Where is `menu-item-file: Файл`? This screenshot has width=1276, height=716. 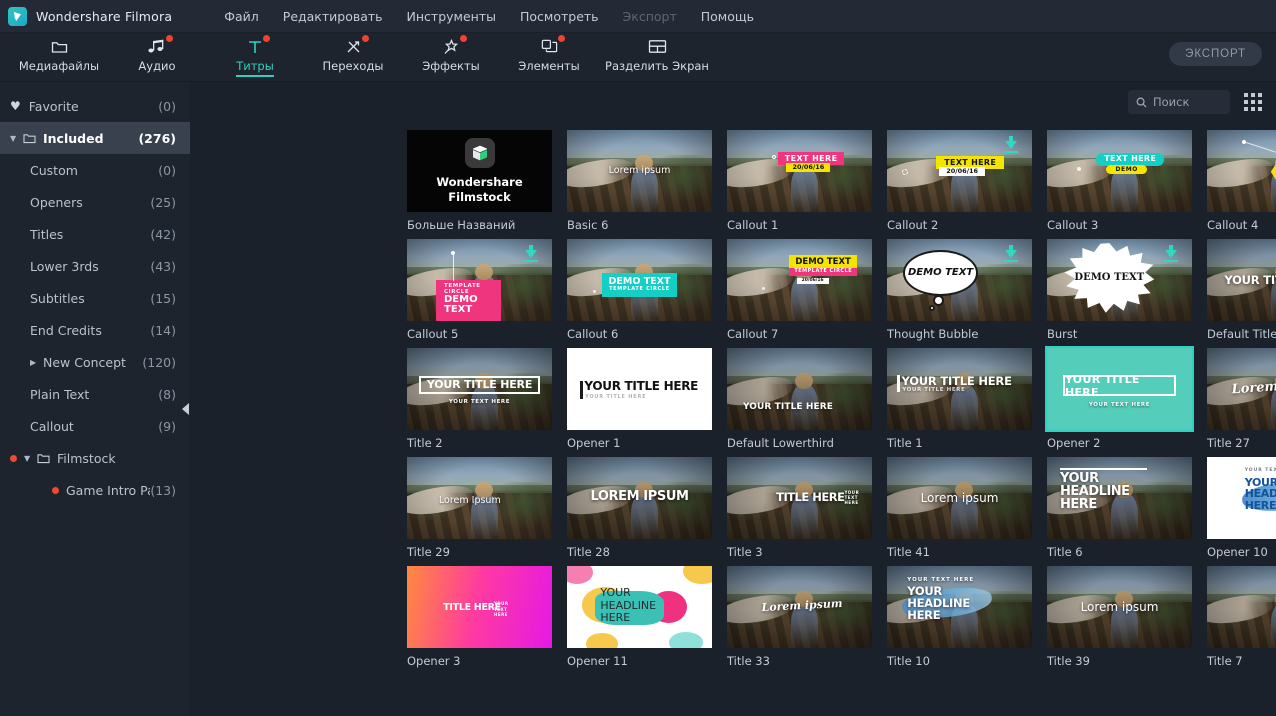
menu-item-file: Файл is located at coordinates (241, 16).